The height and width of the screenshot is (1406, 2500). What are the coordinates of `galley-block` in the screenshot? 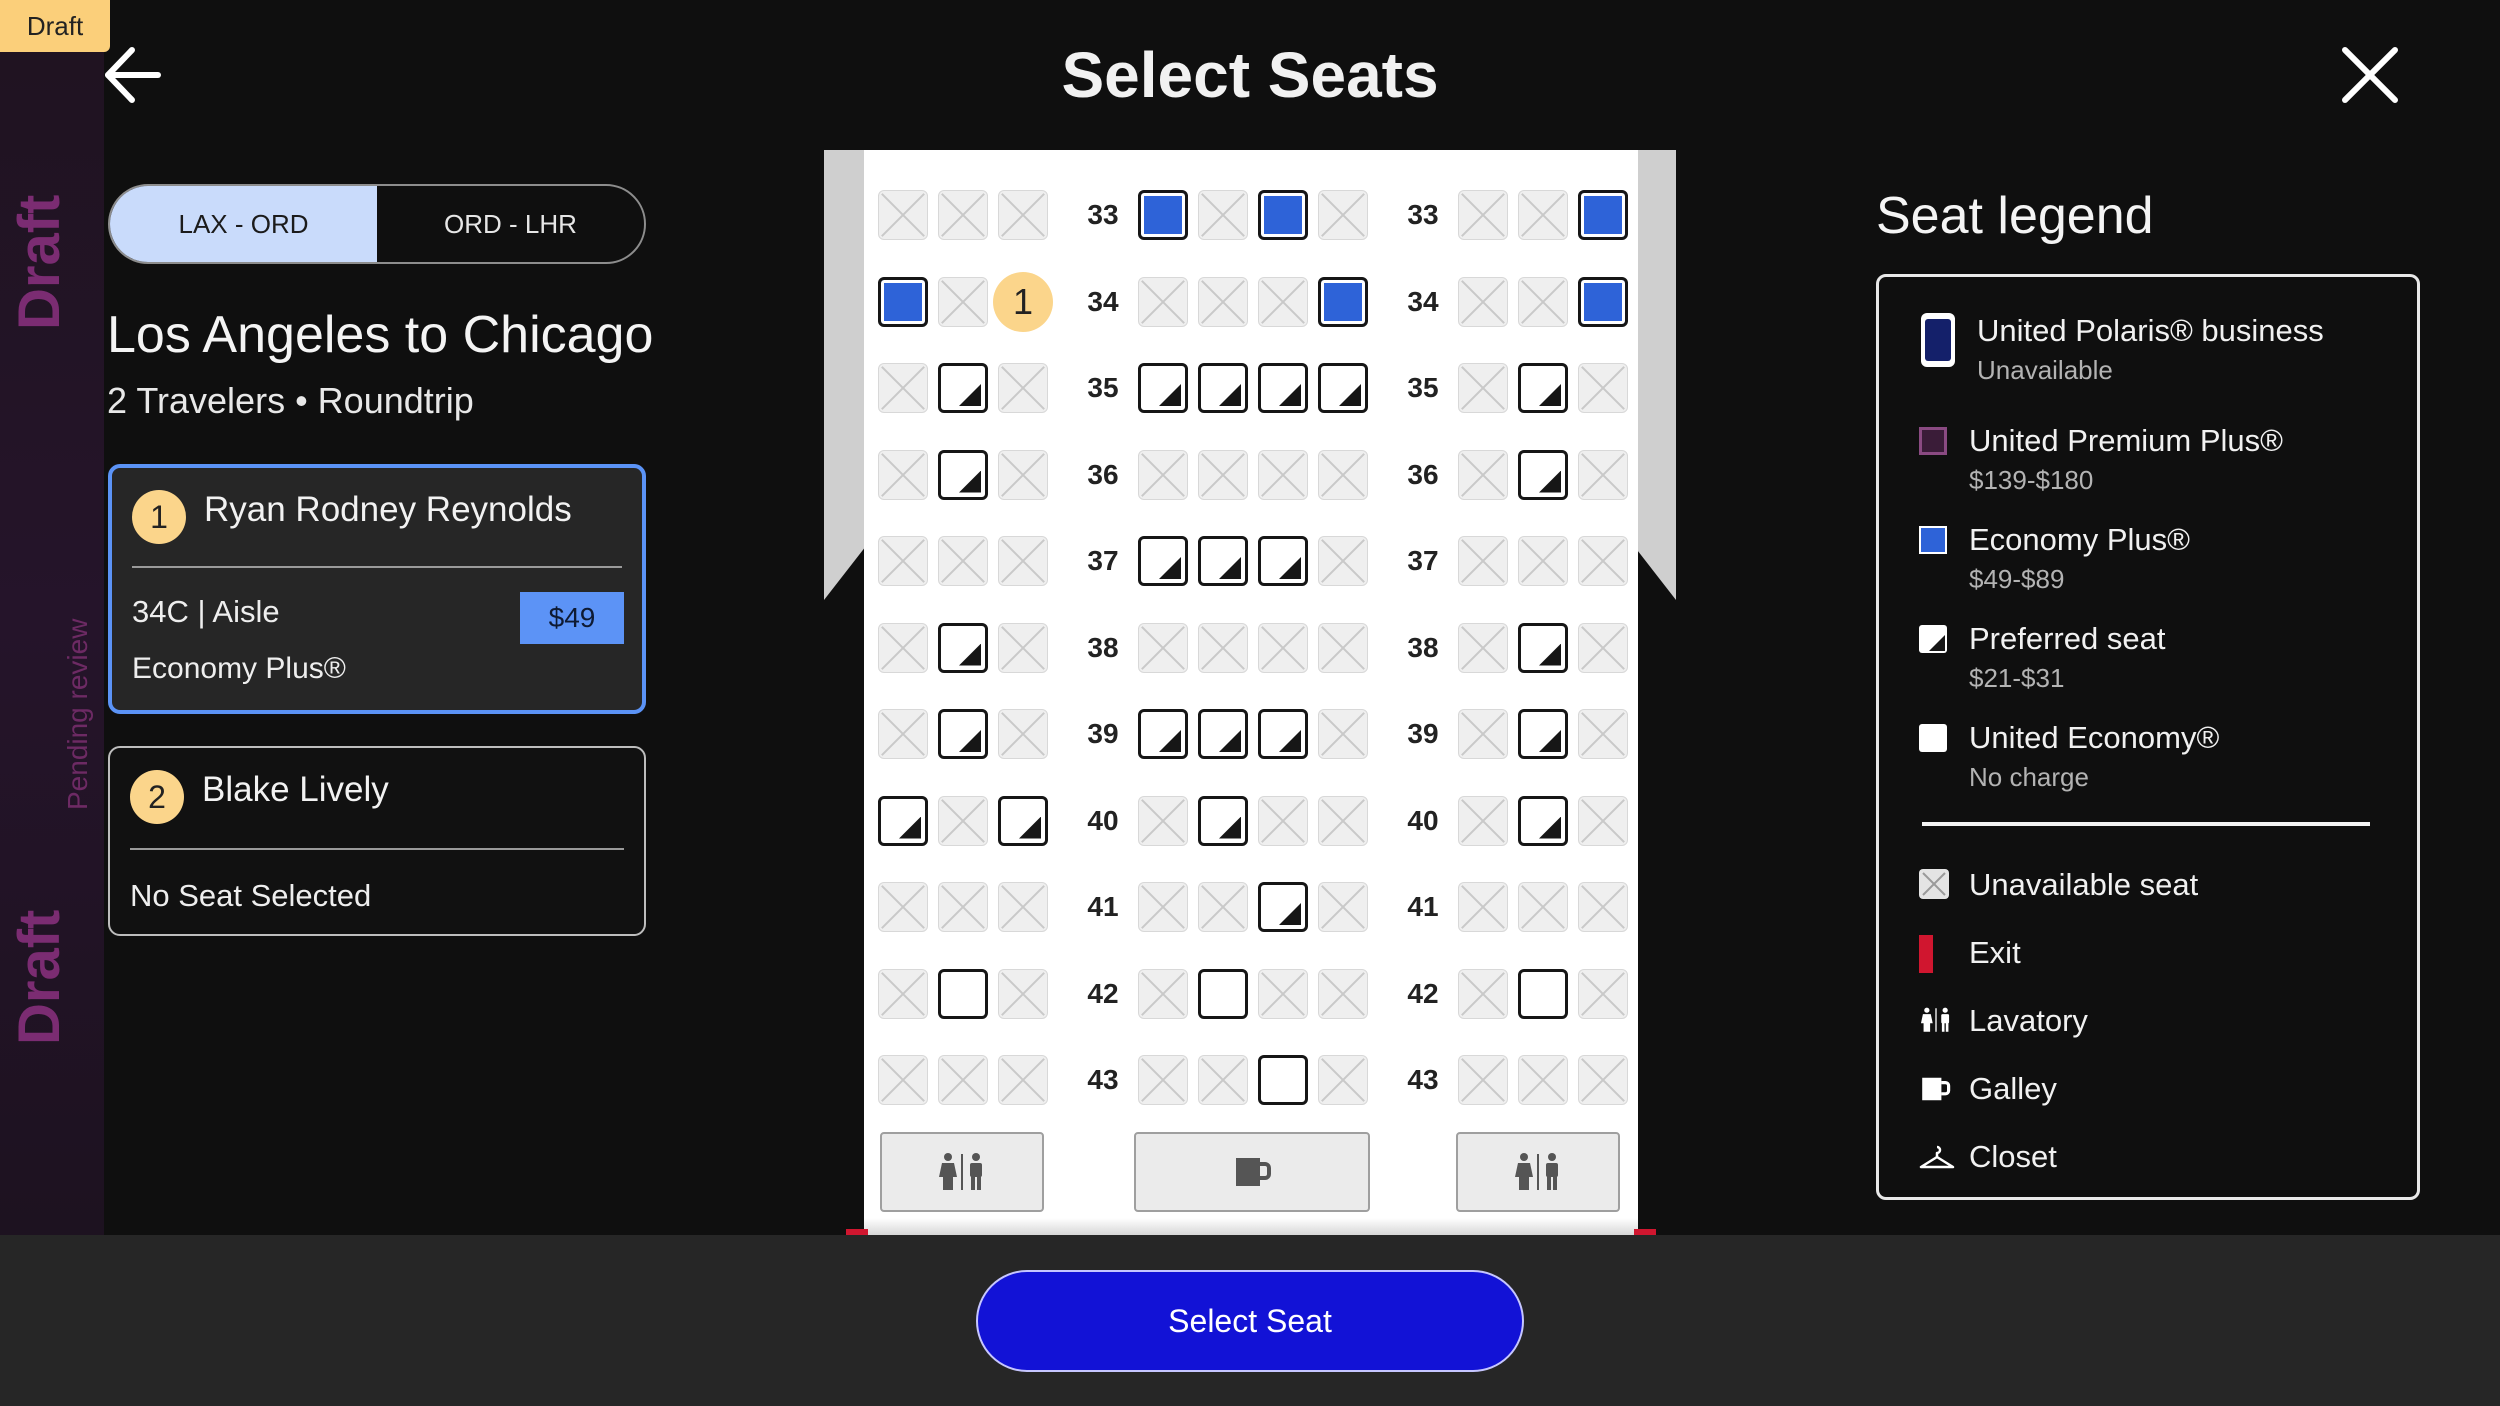 It's located at (1252, 1172).